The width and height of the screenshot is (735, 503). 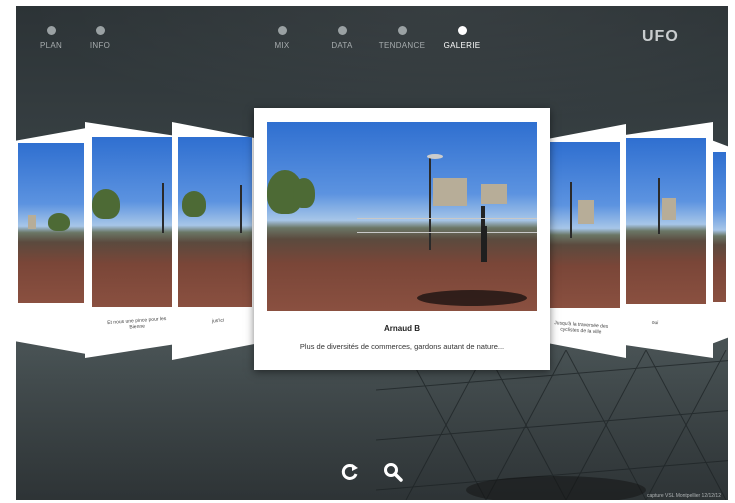 I want to click on gallery-card-far-left, so click(x=54, y=241).